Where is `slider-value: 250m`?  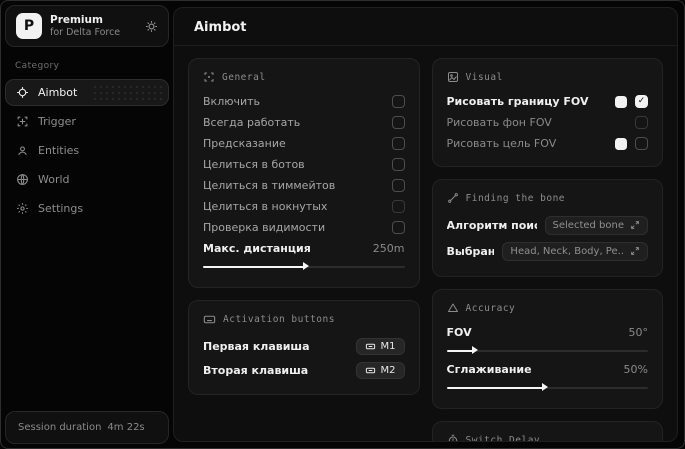 slider-value: 250m is located at coordinates (388, 248).